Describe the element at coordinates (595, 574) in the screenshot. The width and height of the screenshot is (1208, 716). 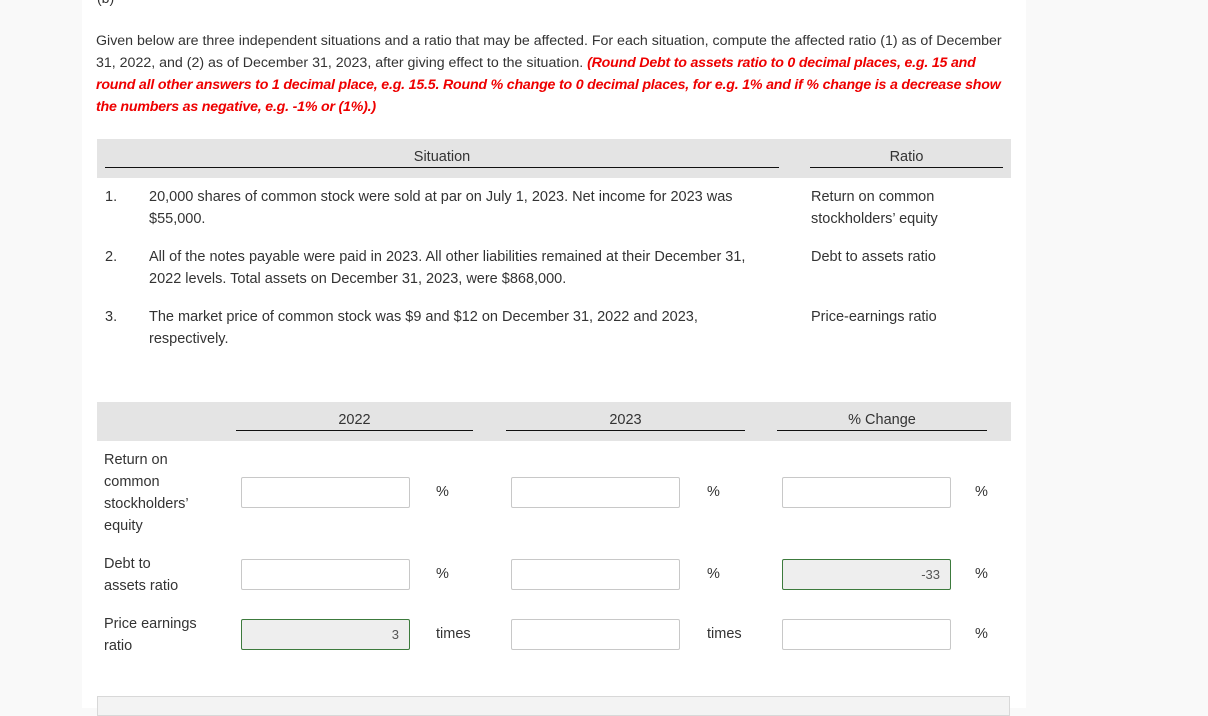
I see `debt-assets-2023-input` at that location.